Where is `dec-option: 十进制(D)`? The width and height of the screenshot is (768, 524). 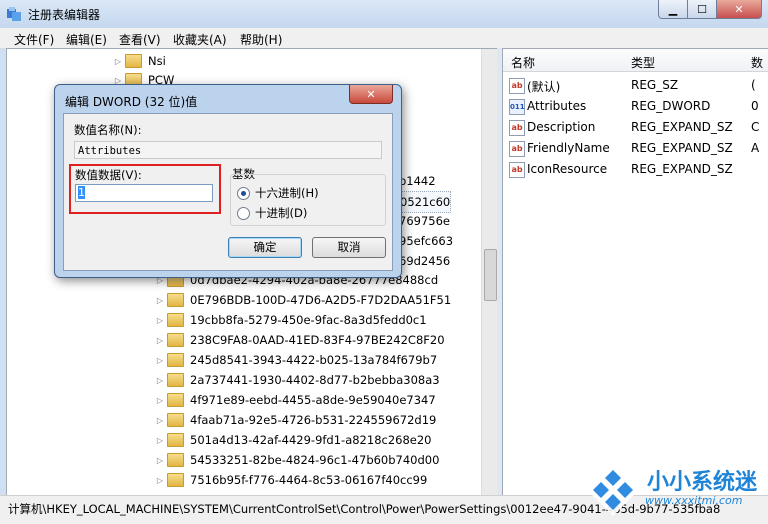 dec-option: 十进制(D) is located at coordinates (272, 213).